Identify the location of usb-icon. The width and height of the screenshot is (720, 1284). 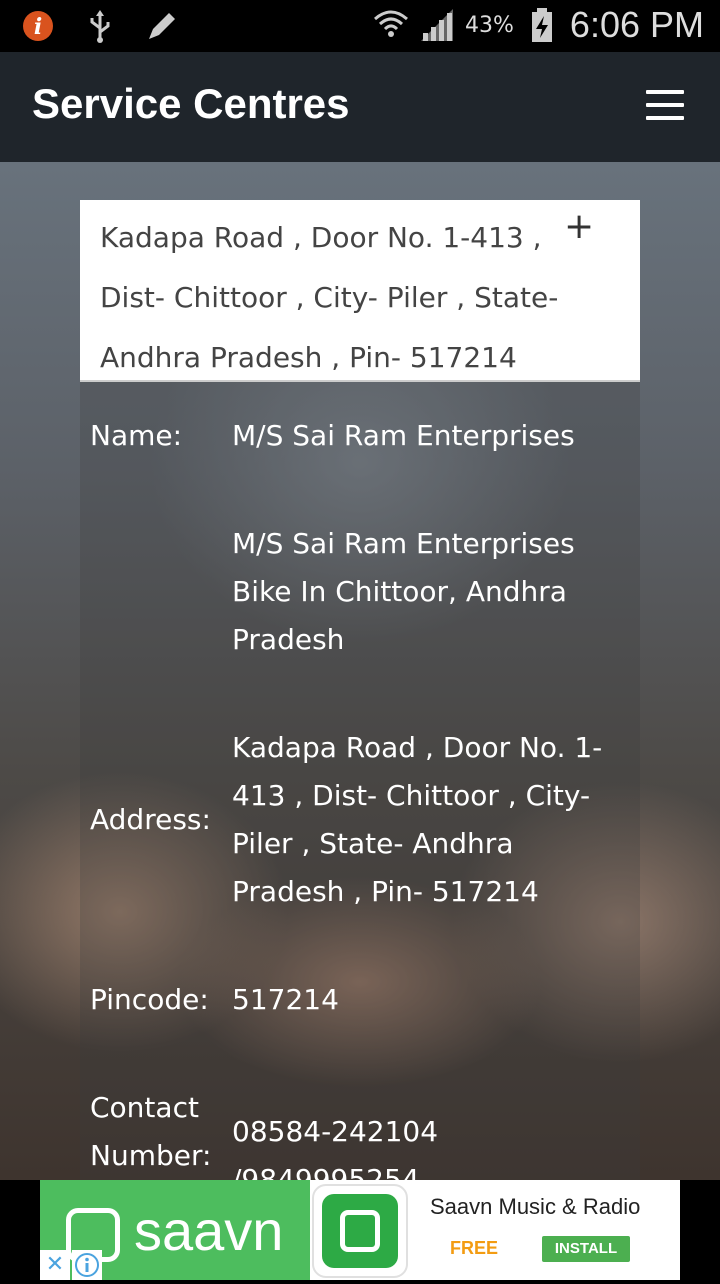
(100, 26).